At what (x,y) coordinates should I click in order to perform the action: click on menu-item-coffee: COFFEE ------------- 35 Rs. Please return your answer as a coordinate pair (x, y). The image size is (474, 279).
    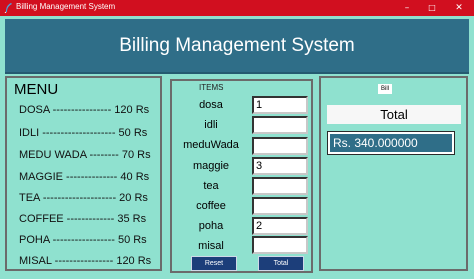
    Looking at the image, I should click on (83, 219).